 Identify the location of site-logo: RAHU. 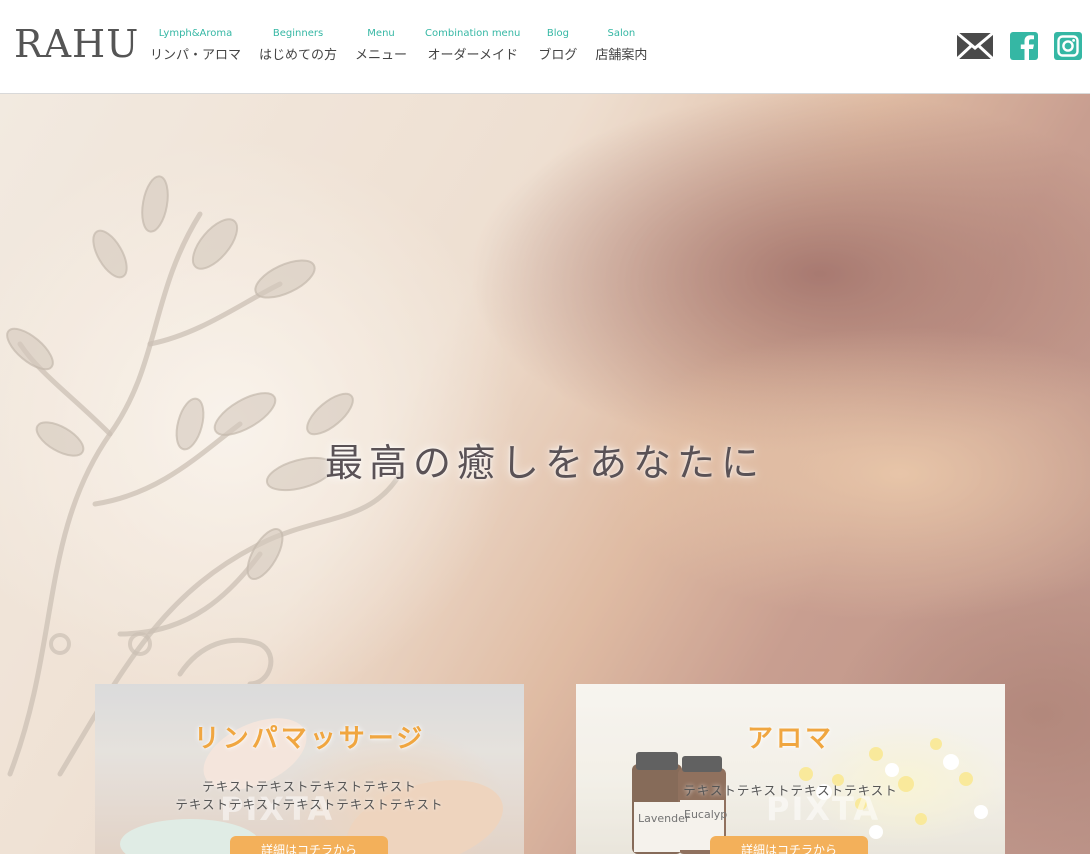
(76, 44).